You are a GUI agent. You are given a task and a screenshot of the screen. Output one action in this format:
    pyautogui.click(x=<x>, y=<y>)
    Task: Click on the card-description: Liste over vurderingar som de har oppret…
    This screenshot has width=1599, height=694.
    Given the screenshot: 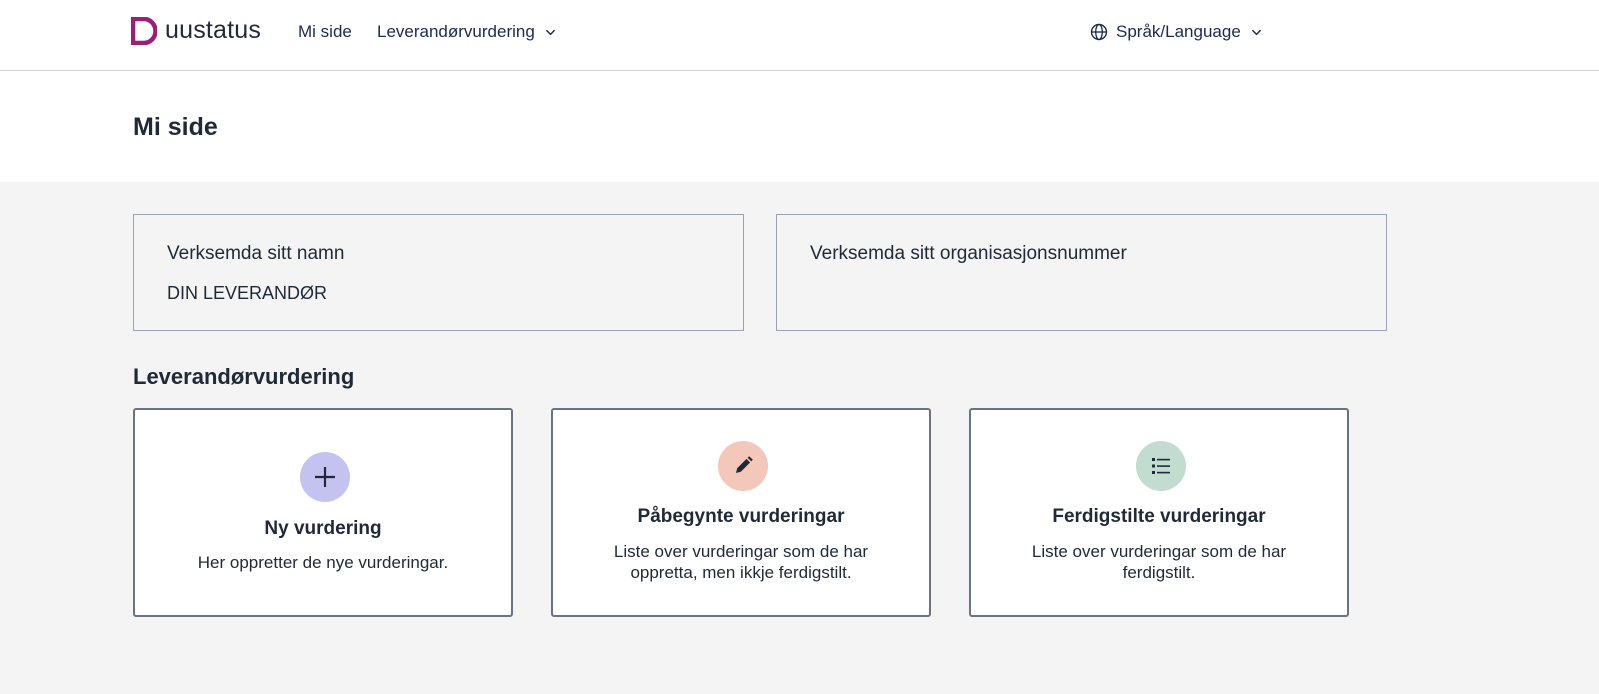 What is the action you would take?
    pyautogui.click(x=741, y=562)
    